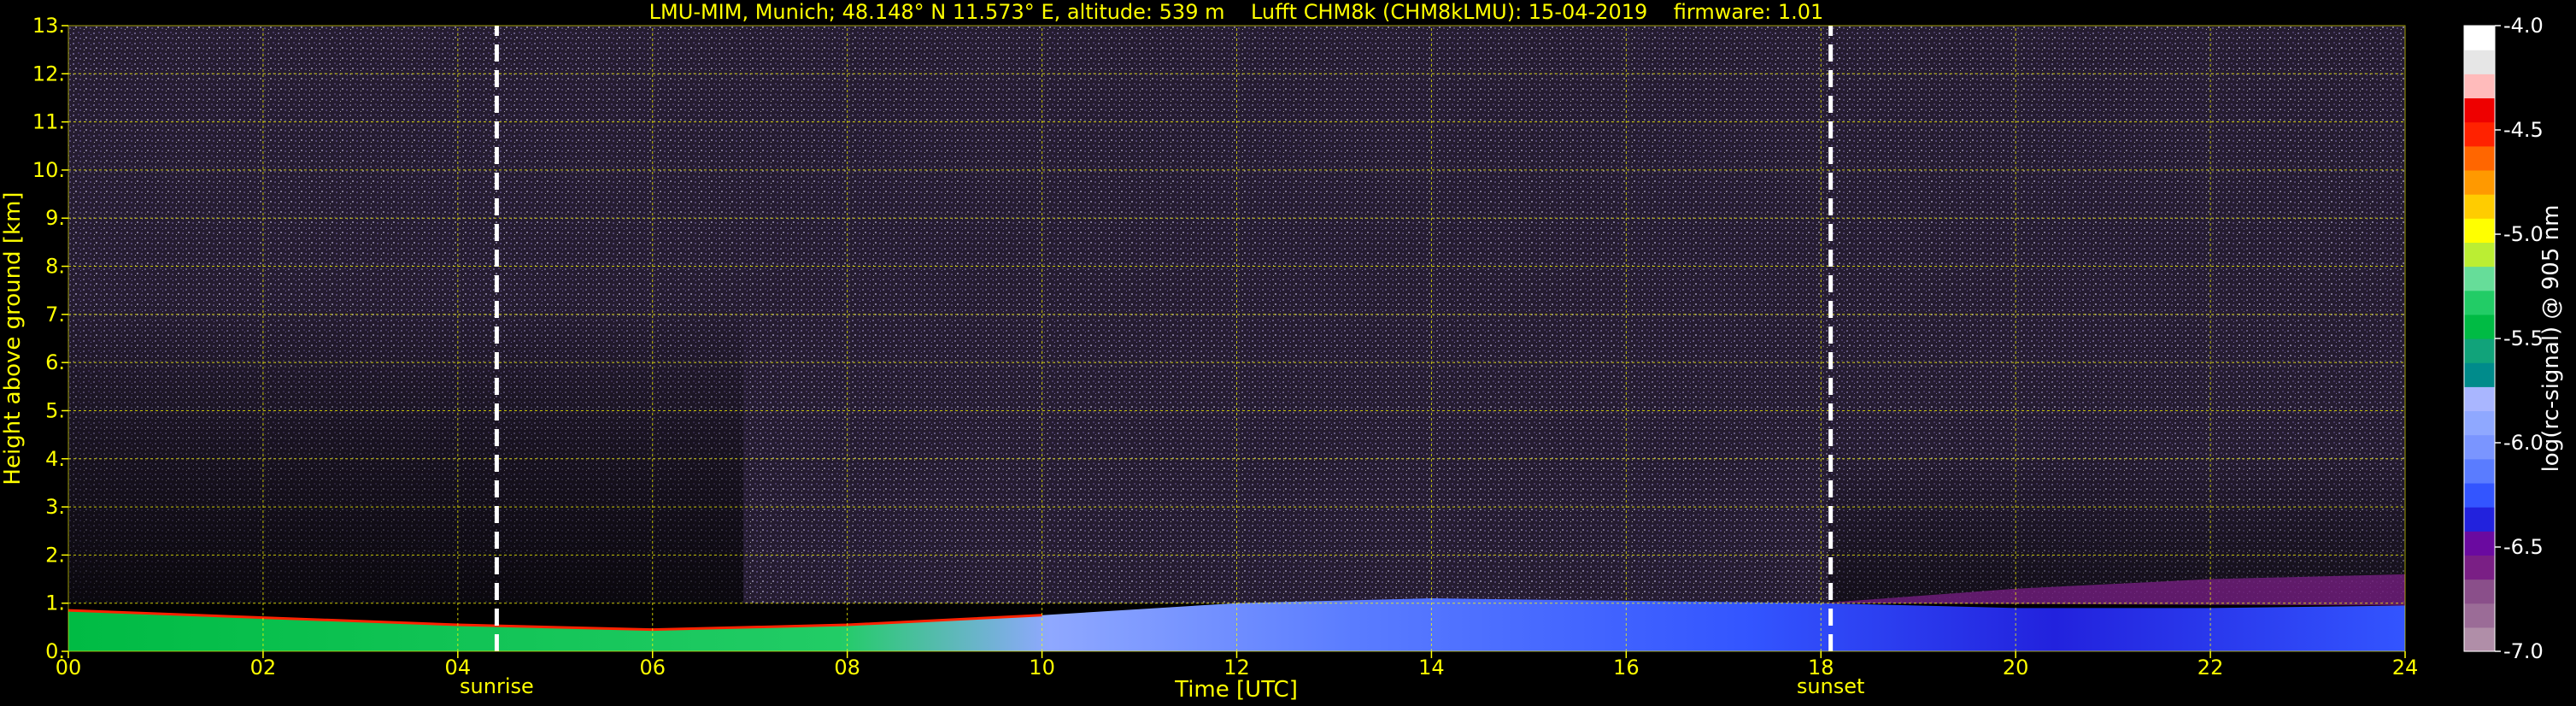 The width and height of the screenshot is (2576, 706). Describe the element at coordinates (2523, 651) in the screenshot. I see `colorbar-tick-label: -7.0` at that location.